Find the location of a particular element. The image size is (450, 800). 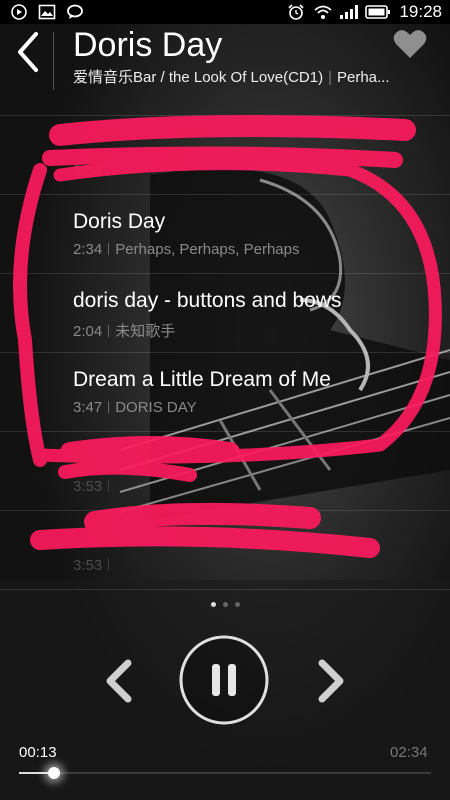

alarm-icon is located at coordinates (296, 12).